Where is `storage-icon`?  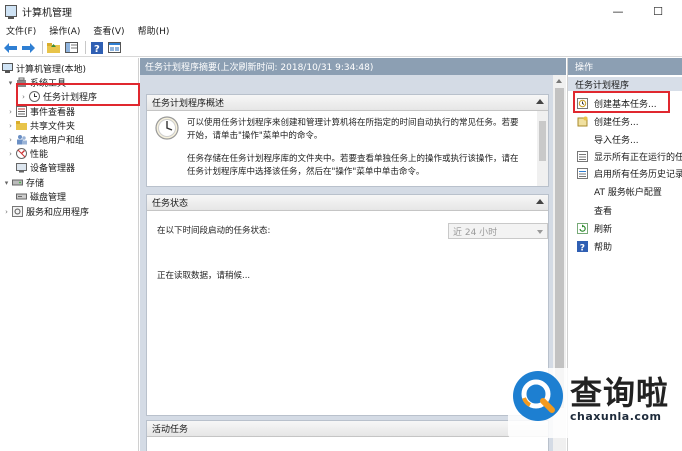 storage-icon is located at coordinates (17, 182).